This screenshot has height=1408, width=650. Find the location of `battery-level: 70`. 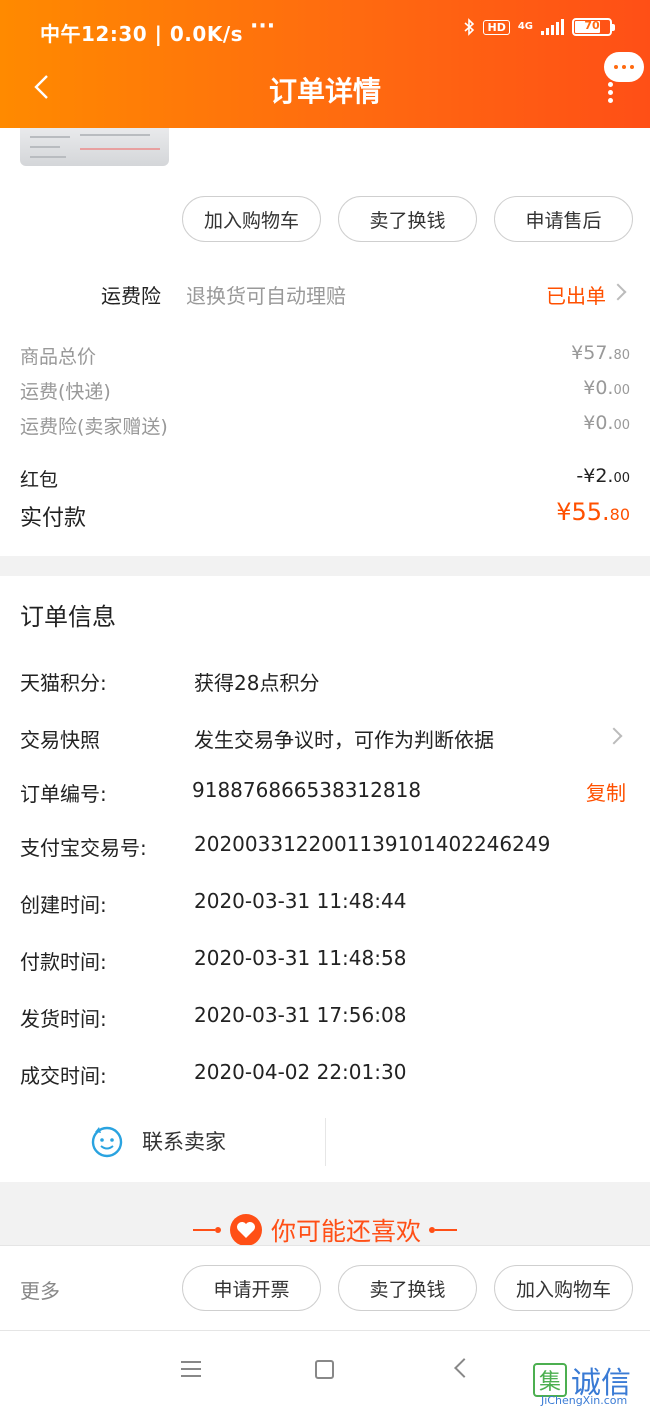

battery-level: 70 is located at coordinates (592, 25).